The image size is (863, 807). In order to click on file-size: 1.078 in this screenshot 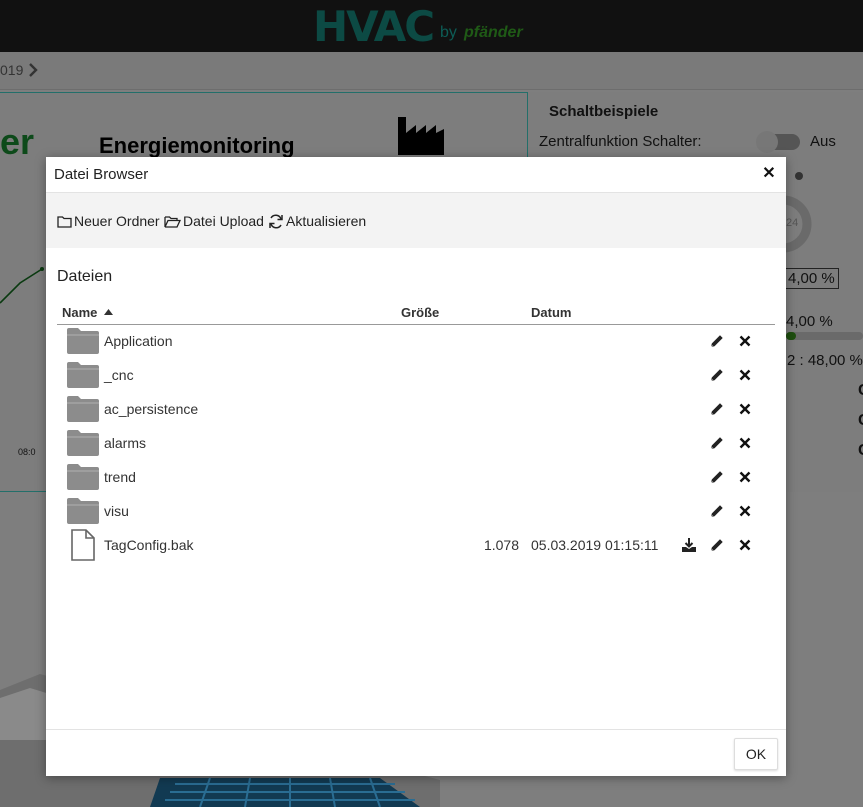, I will do `click(501, 545)`.